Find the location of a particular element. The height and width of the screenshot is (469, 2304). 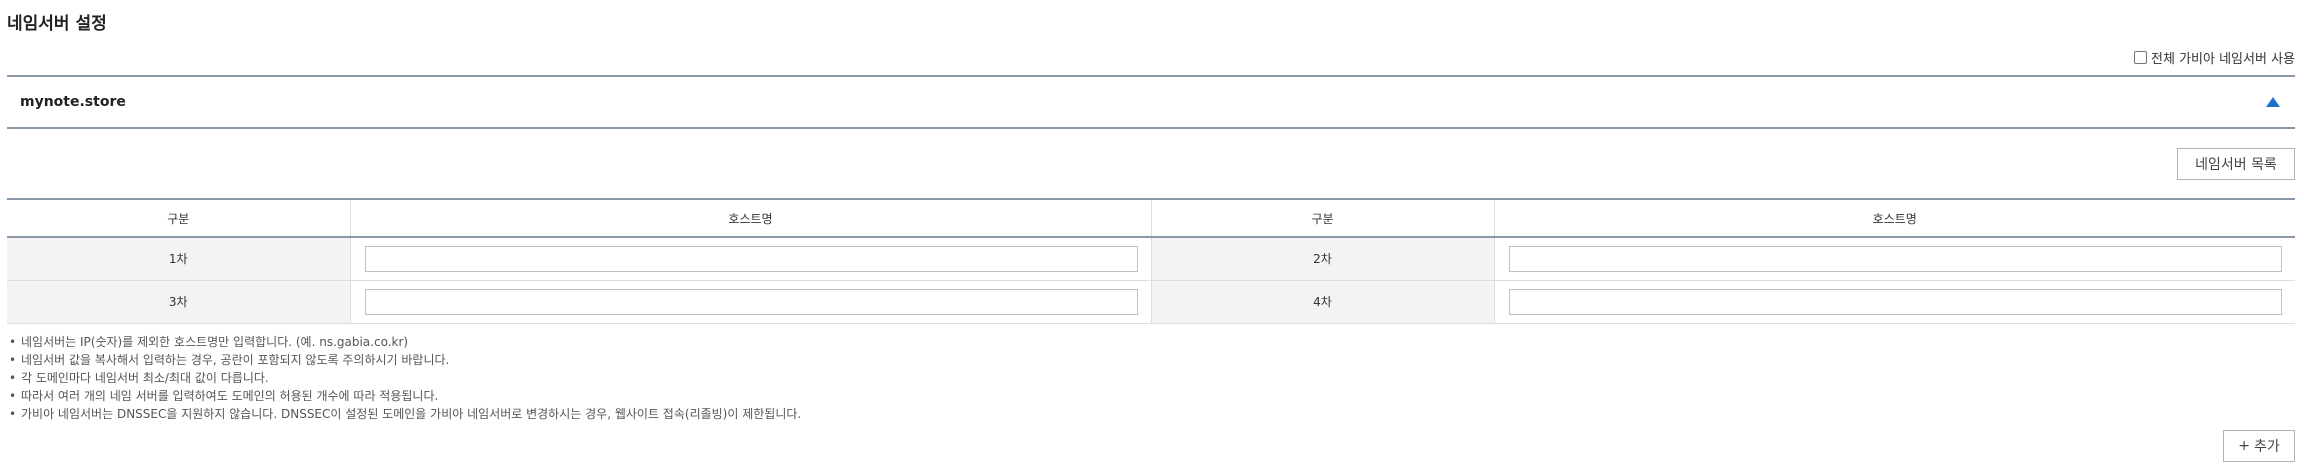

nameserver-3-input is located at coordinates (751, 301).